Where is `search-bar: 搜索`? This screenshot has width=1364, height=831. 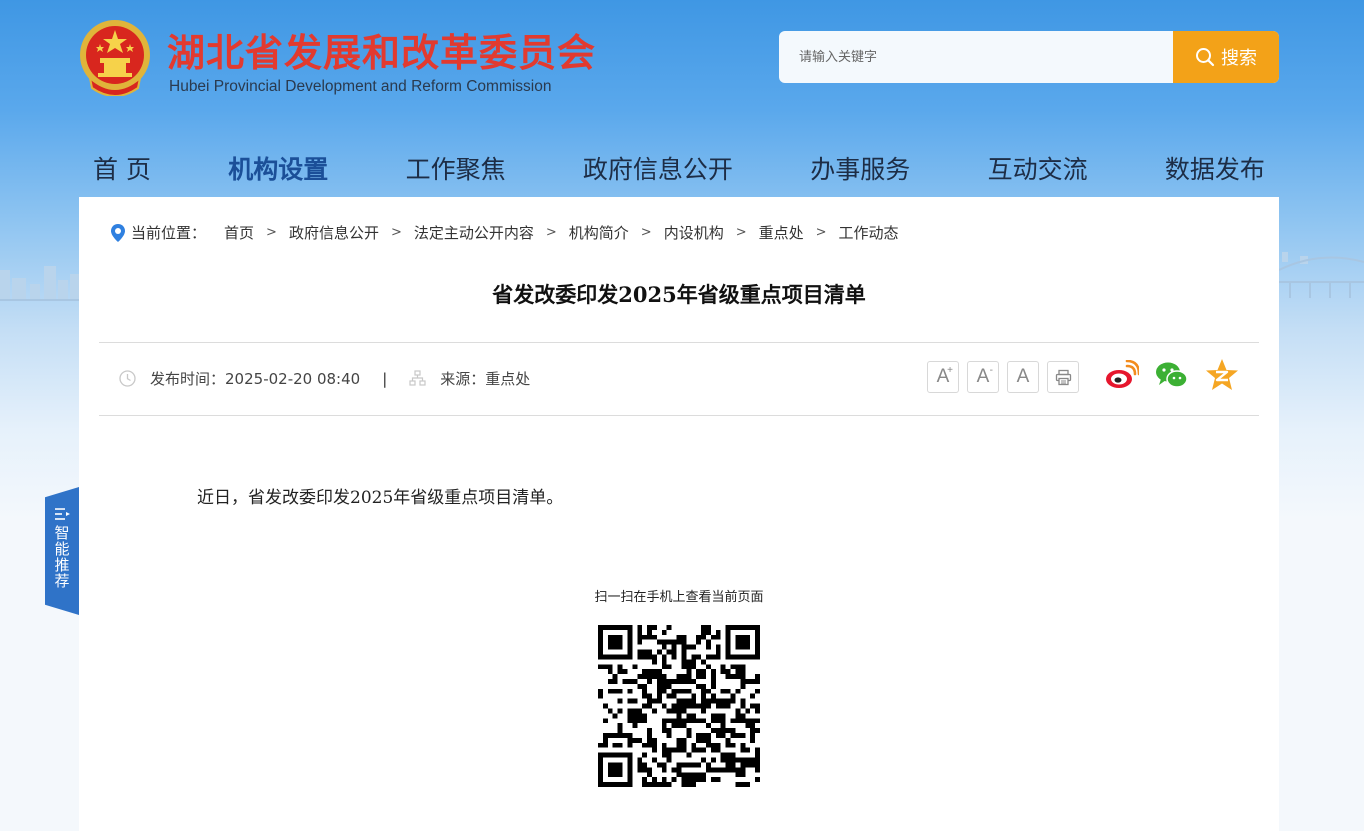
search-bar: 搜索 is located at coordinates (1029, 57).